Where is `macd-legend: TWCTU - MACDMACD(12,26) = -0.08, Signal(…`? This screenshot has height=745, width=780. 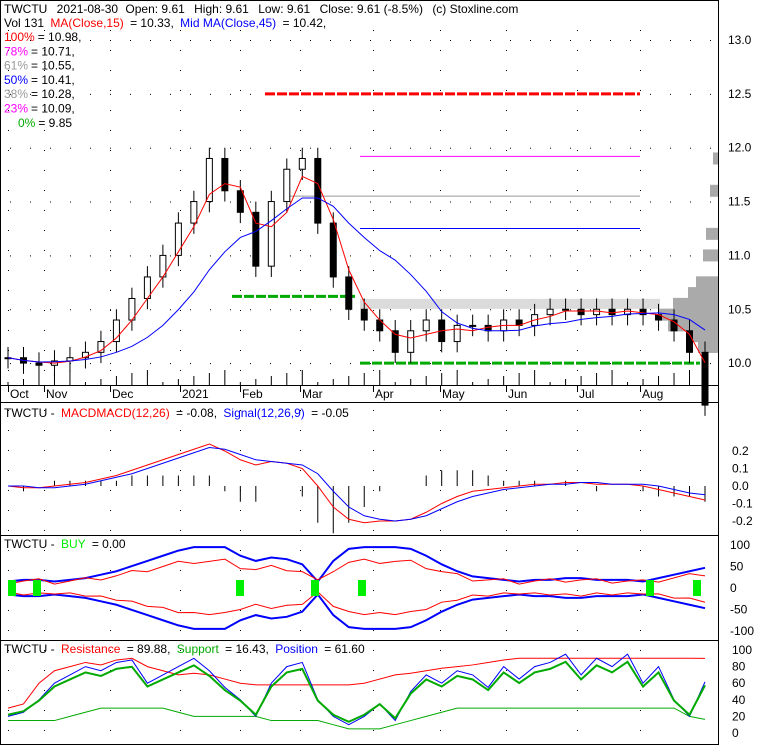
macd-legend: TWCTU - MACDMACD(12,26) = -0.08, Signal(… is located at coordinates (176, 413).